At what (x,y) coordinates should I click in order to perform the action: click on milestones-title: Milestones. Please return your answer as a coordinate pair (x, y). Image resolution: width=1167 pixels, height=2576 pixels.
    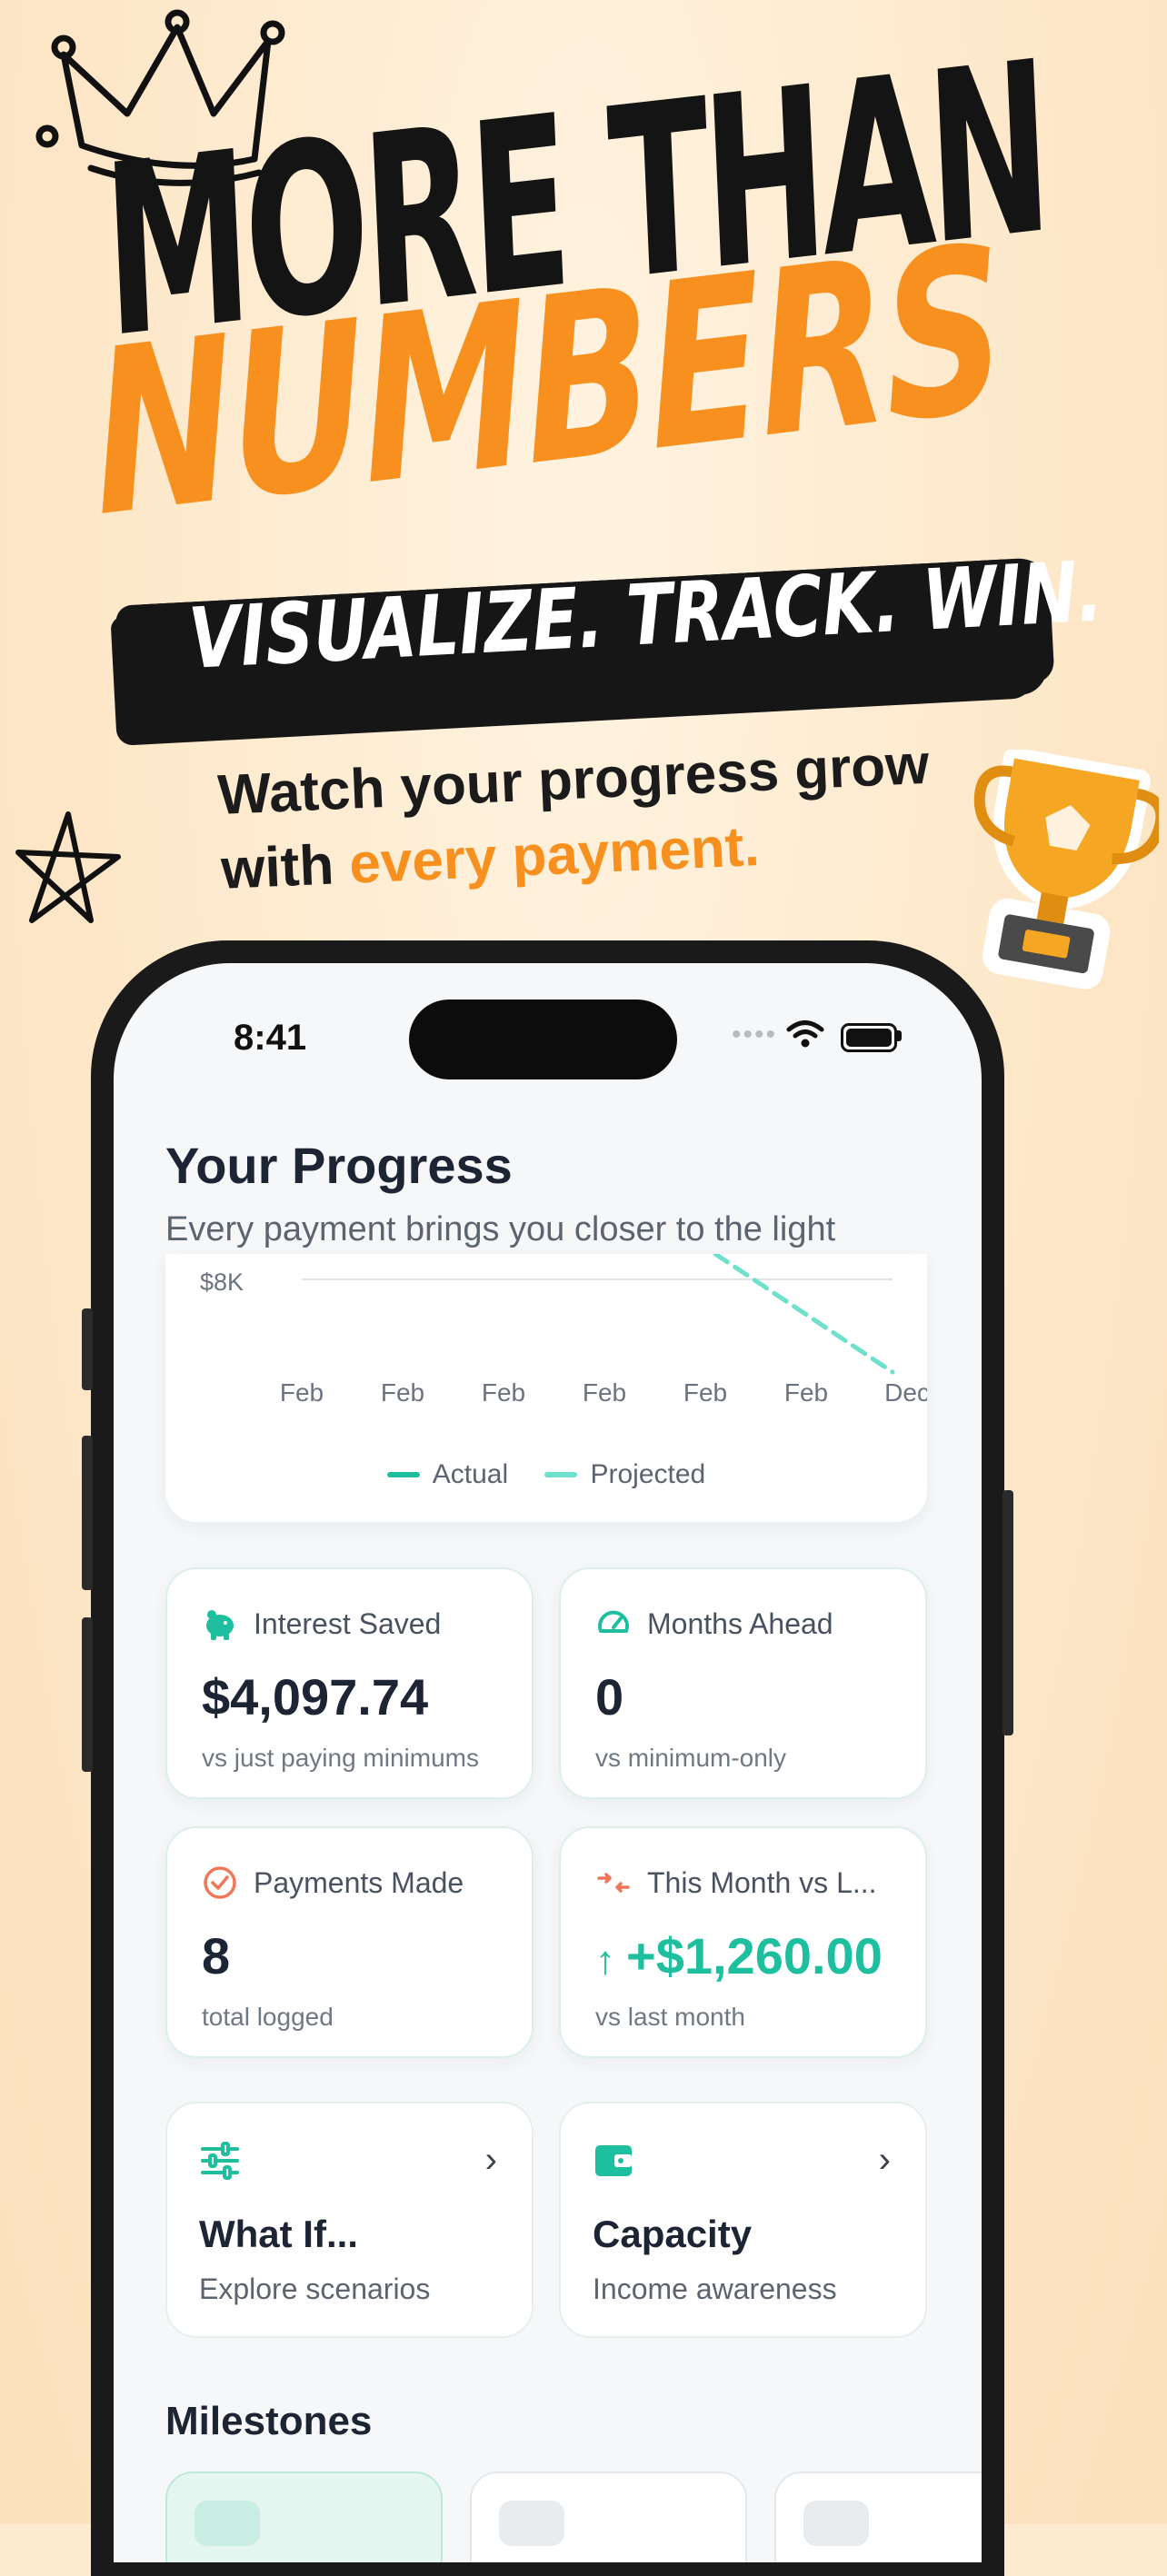
    Looking at the image, I should click on (269, 2421).